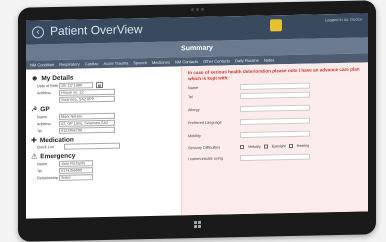 The width and height of the screenshot is (386, 242). I want to click on notification-badge, so click(276, 25).